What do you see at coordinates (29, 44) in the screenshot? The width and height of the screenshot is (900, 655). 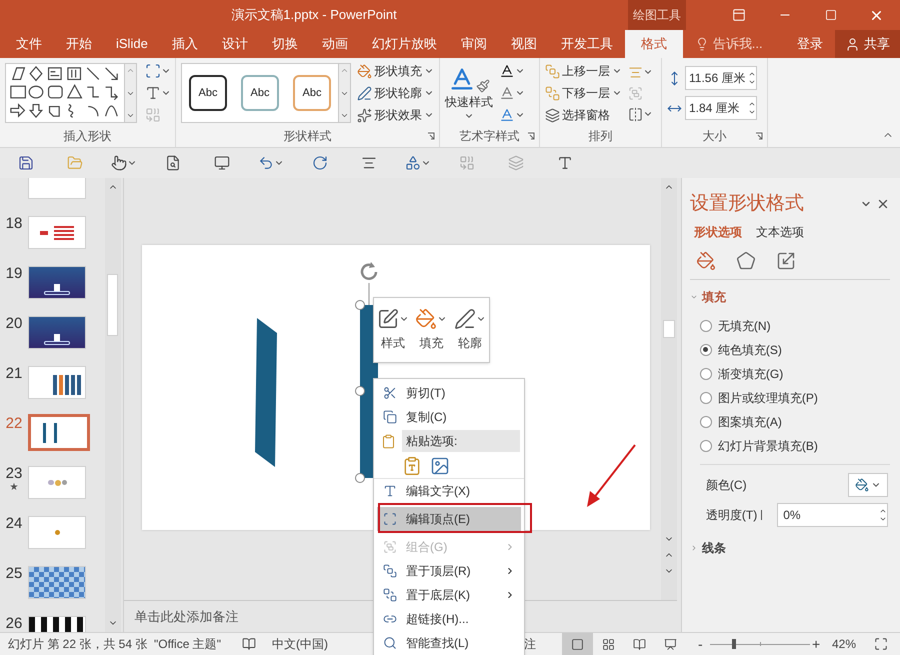 I see `ribbon-tab: 文件` at bounding box center [29, 44].